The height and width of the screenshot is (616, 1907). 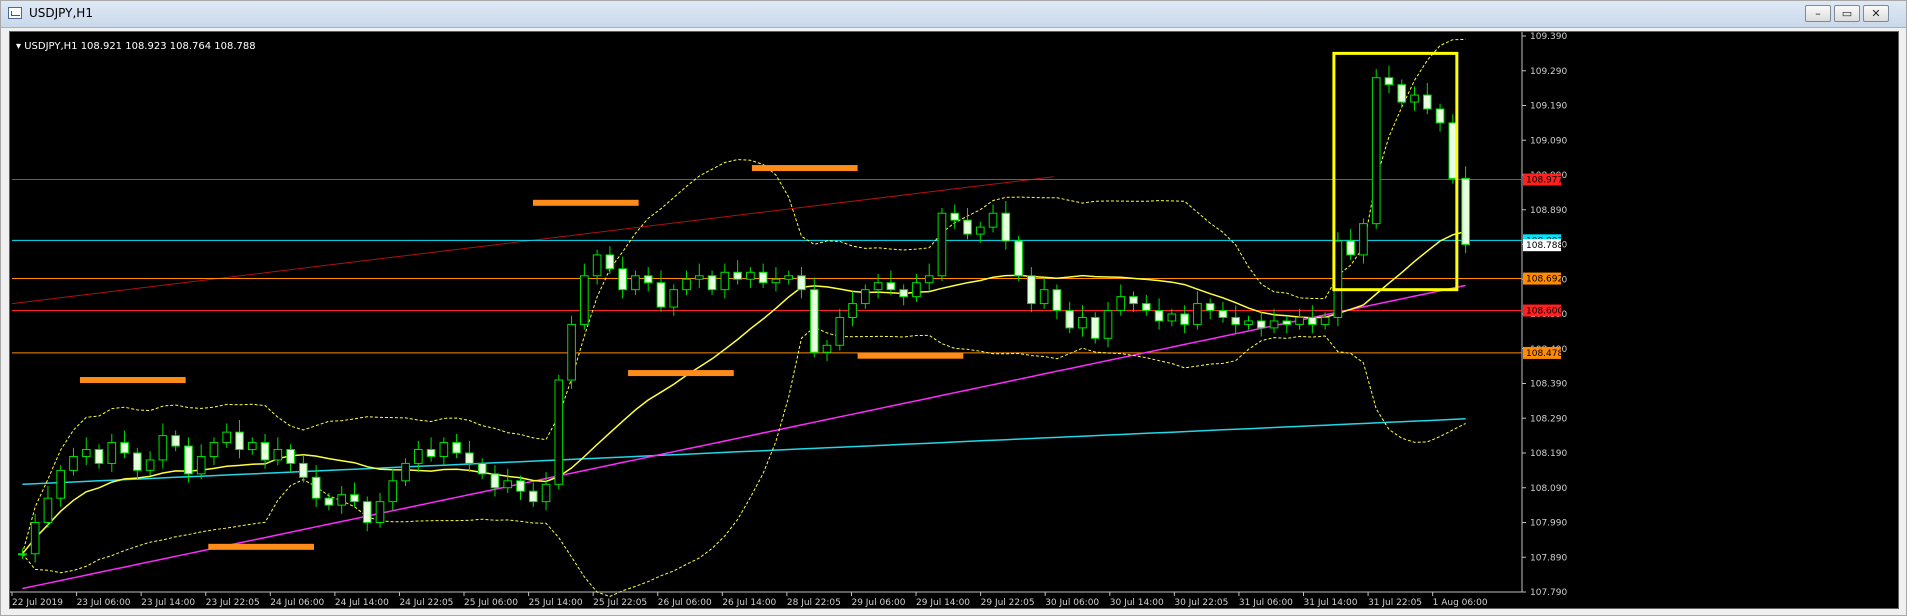 I want to click on time-tick-label: 24 Jul 14:00, so click(x=362, y=603).